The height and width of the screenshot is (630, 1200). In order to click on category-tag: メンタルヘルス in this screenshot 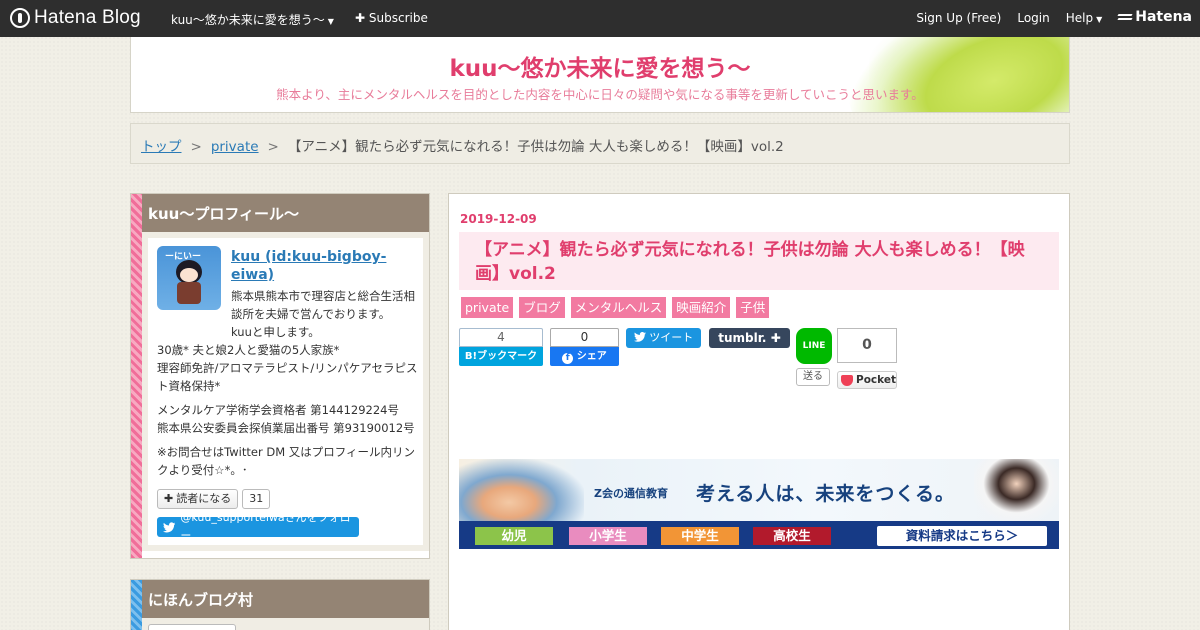, I will do `click(618, 307)`.